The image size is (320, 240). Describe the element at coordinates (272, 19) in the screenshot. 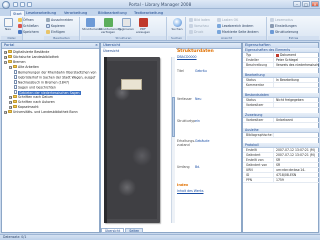

I see `reading-mode-icon` at that location.